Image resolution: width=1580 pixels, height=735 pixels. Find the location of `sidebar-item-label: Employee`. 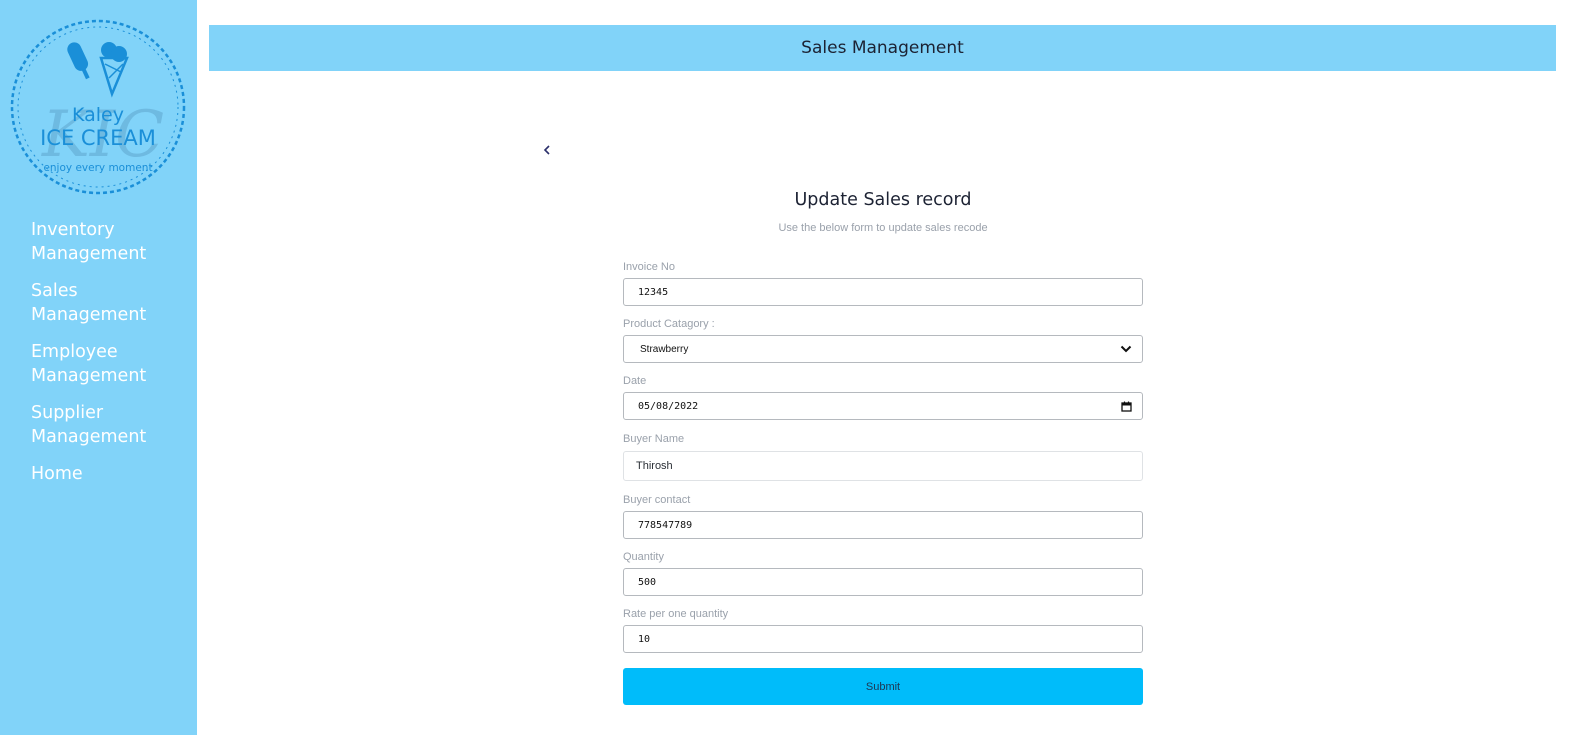

sidebar-item-label: Employee is located at coordinates (74, 352).